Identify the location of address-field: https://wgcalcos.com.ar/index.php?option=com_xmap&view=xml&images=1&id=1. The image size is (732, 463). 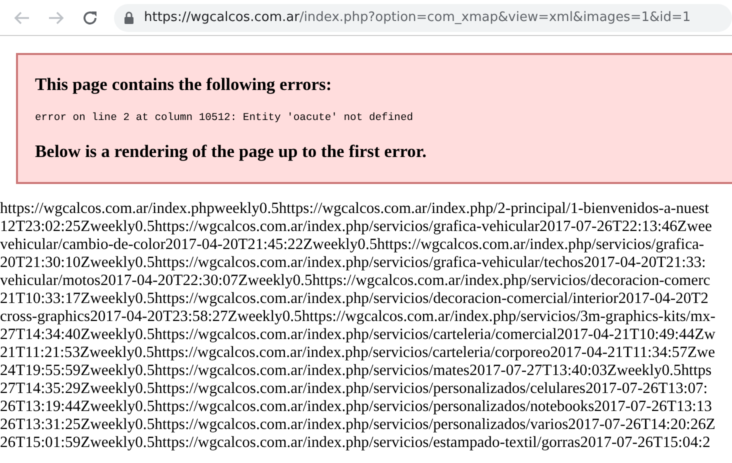
(423, 18).